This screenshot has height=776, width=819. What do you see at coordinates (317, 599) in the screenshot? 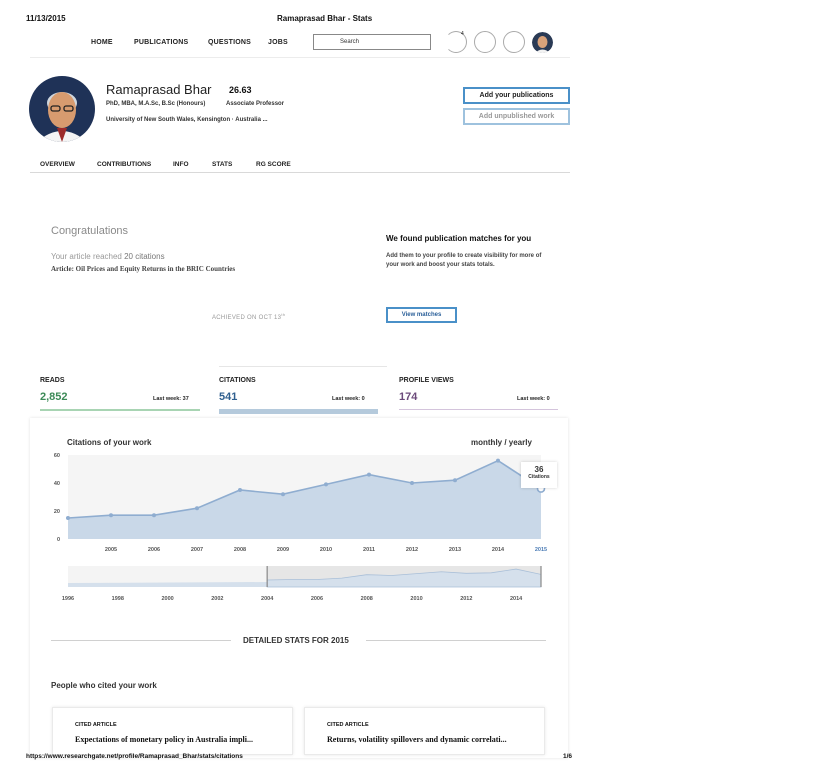
I see `navigator-tick-label: 2006` at bounding box center [317, 599].